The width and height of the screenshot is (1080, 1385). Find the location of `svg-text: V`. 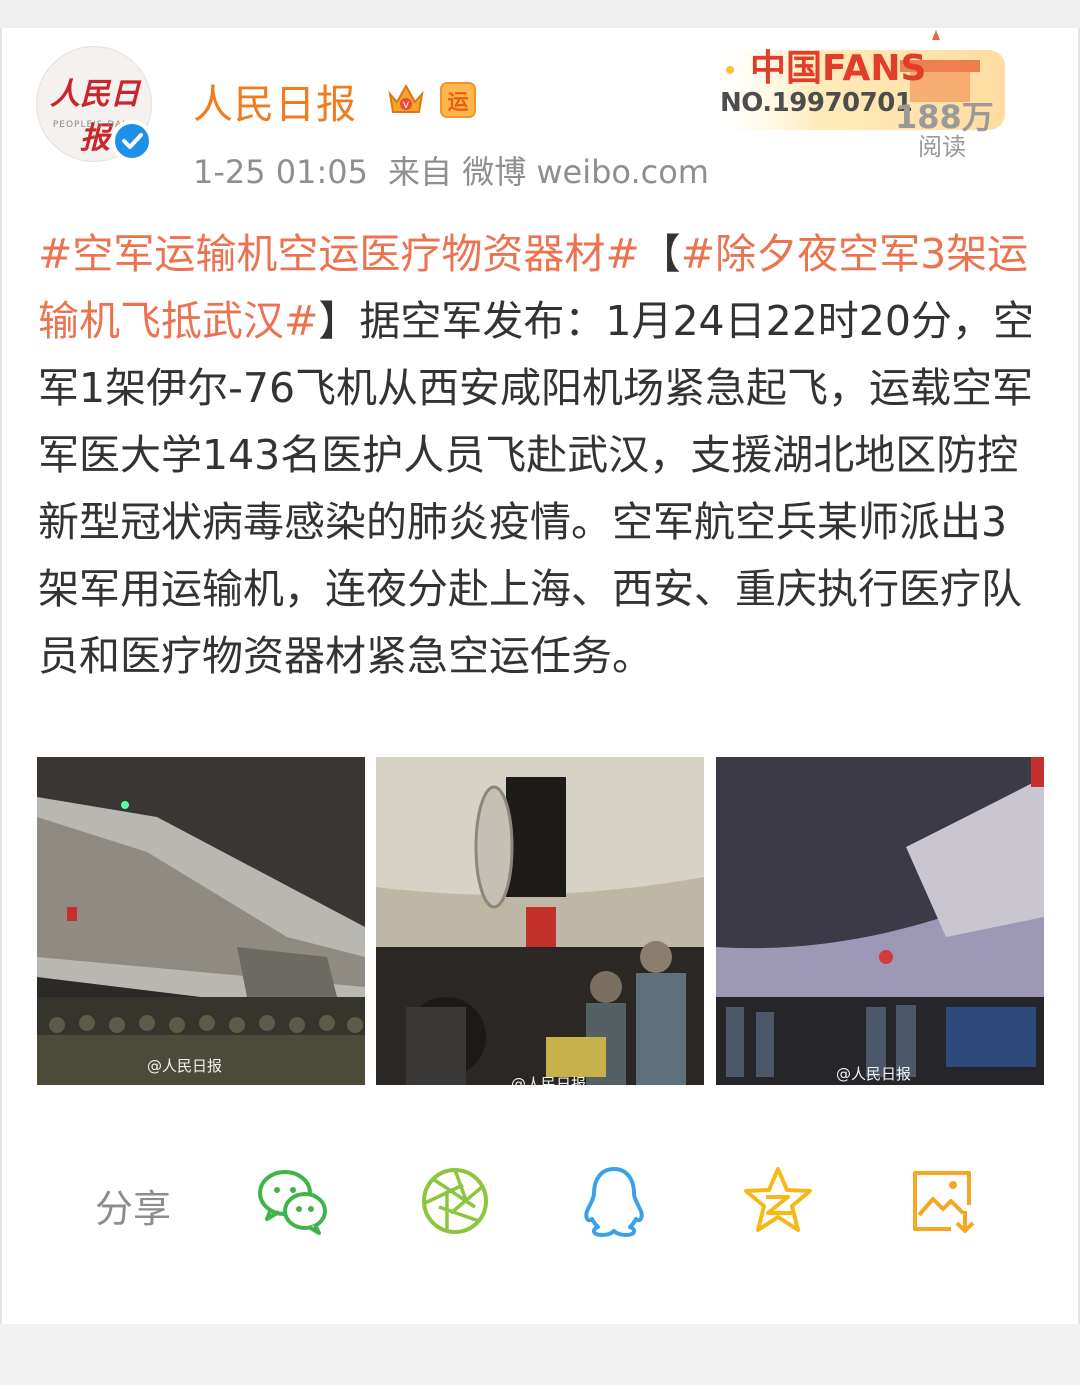

svg-text: V is located at coordinates (406, 106).